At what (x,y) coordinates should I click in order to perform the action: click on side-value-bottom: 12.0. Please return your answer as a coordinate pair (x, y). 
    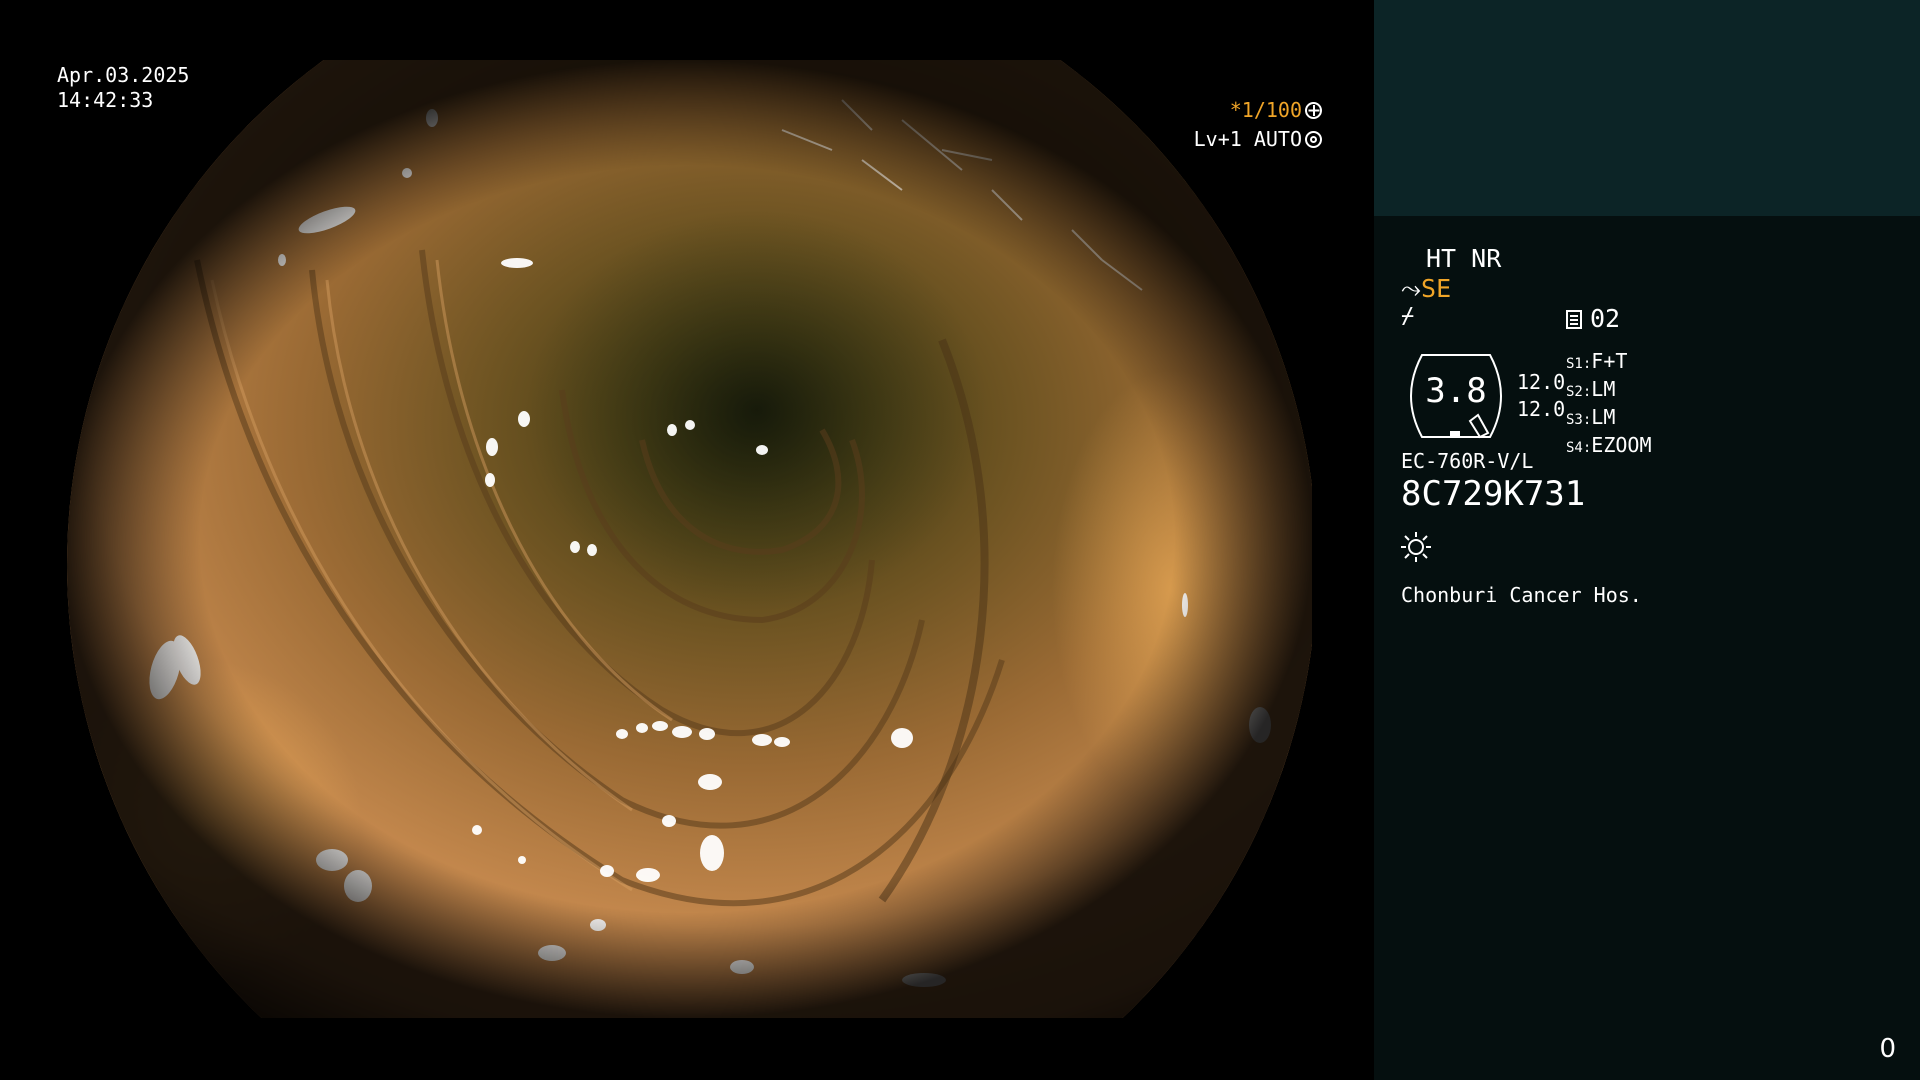
    Looking at the image, I should click on (1541, 409).